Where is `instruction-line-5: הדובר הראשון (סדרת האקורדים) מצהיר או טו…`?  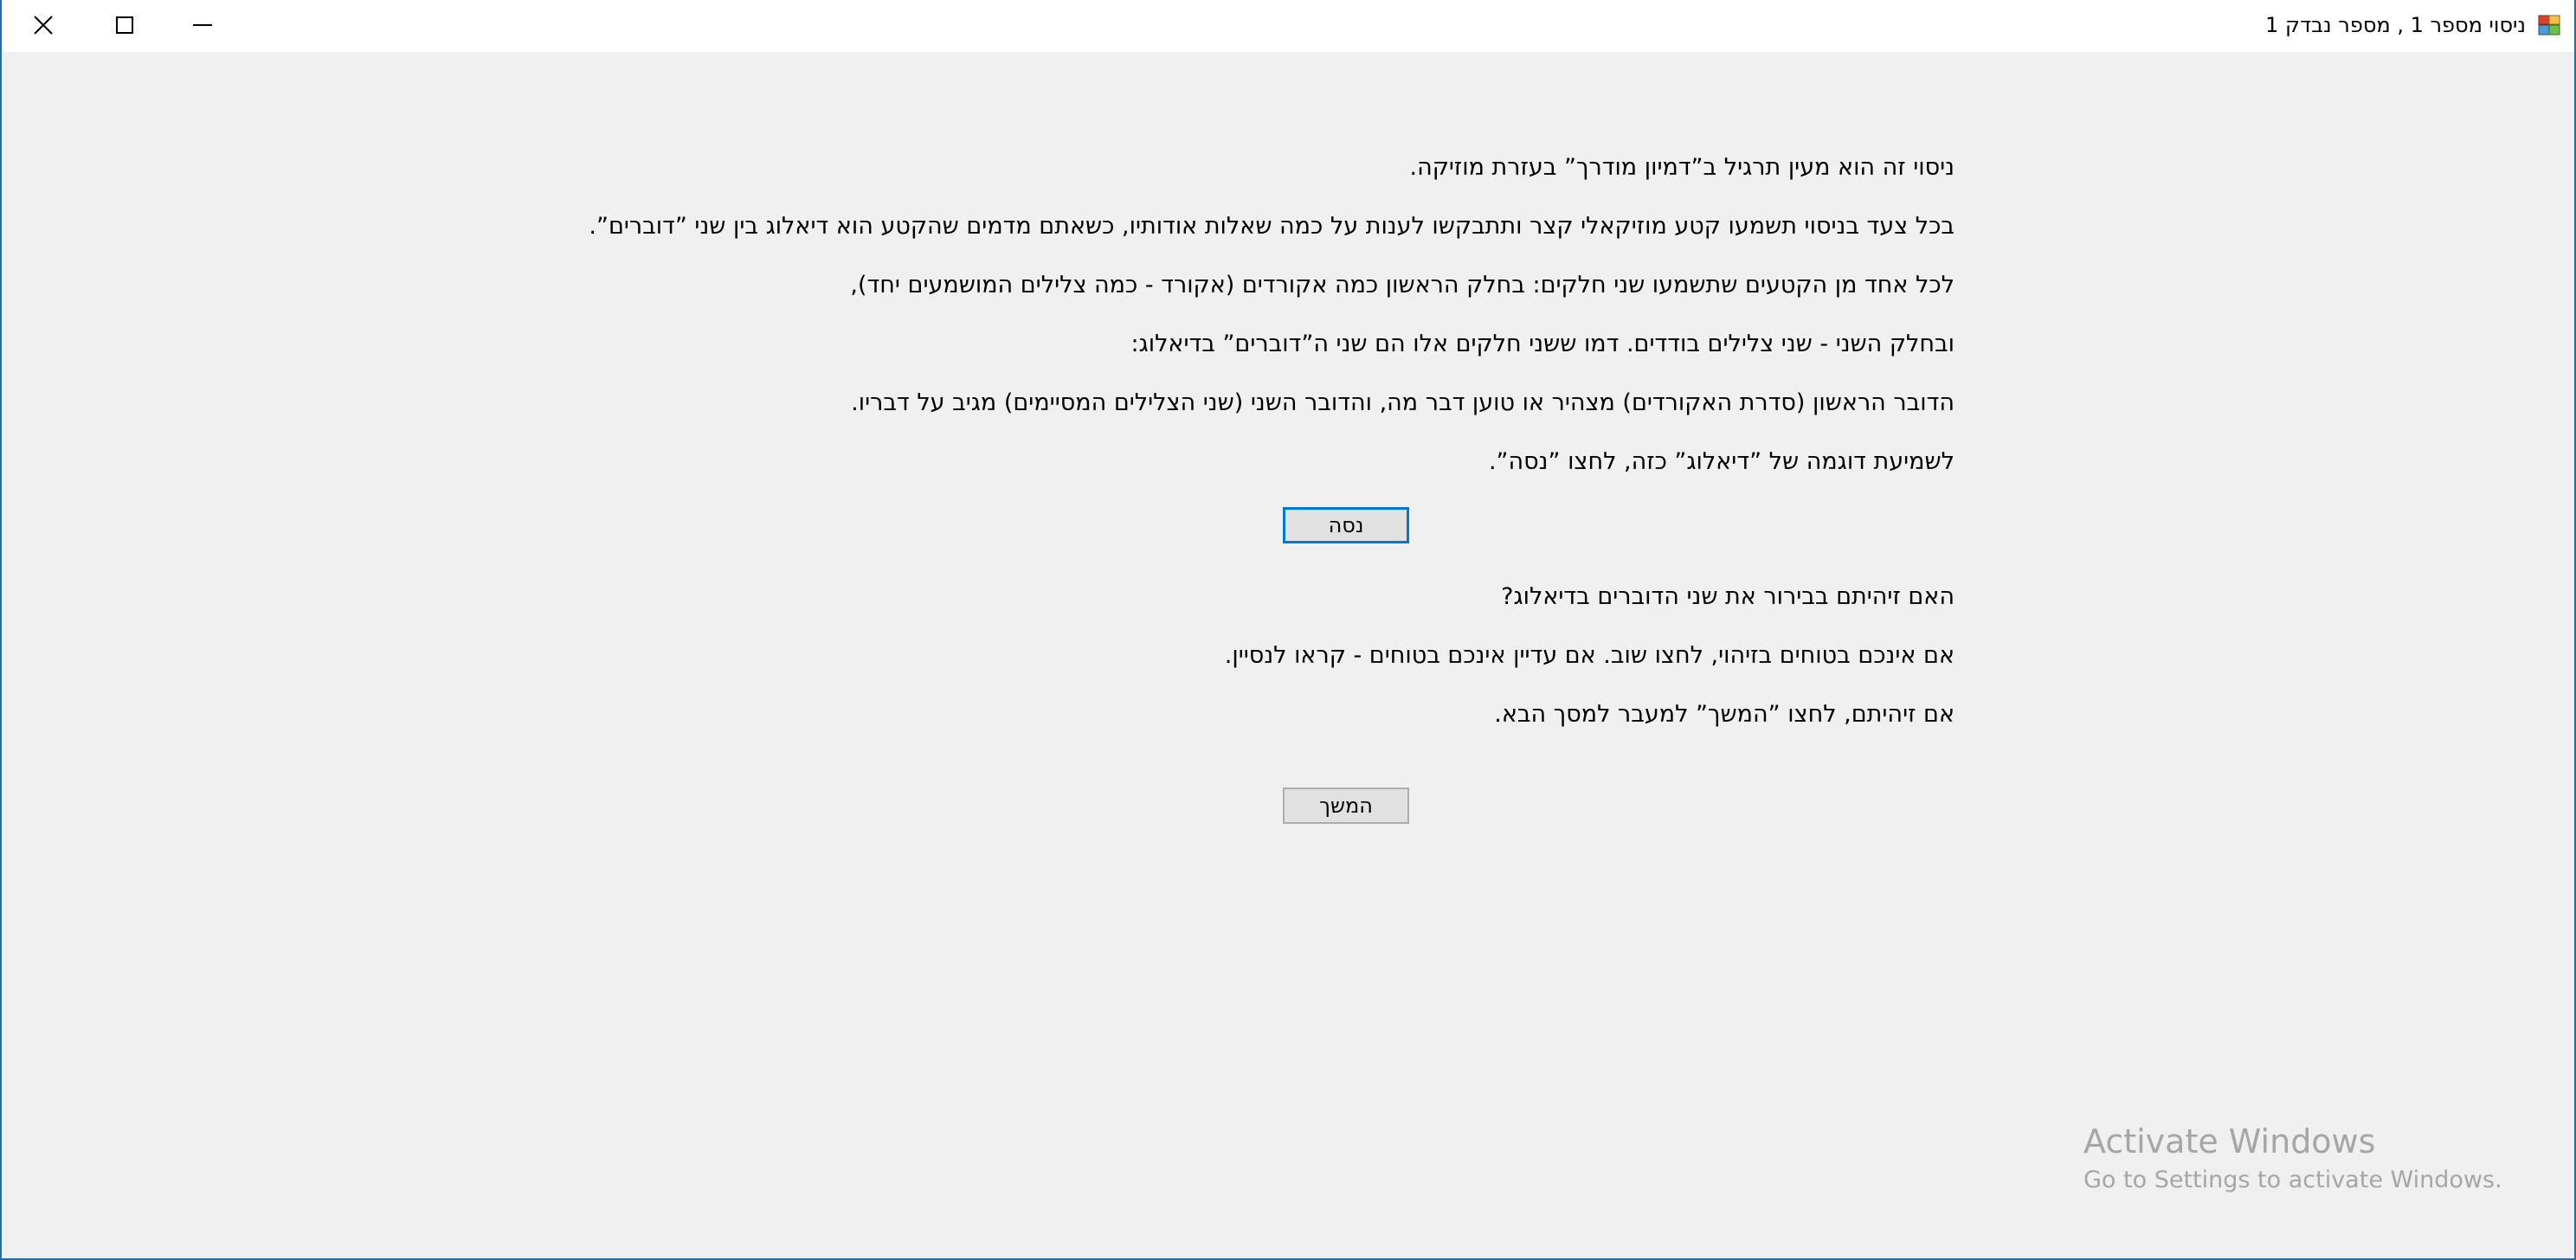
instruction-line-5: הדובר הראשון (סדרת האקורדים) מצהיר או טו… is located at coordinates (1403, 402).